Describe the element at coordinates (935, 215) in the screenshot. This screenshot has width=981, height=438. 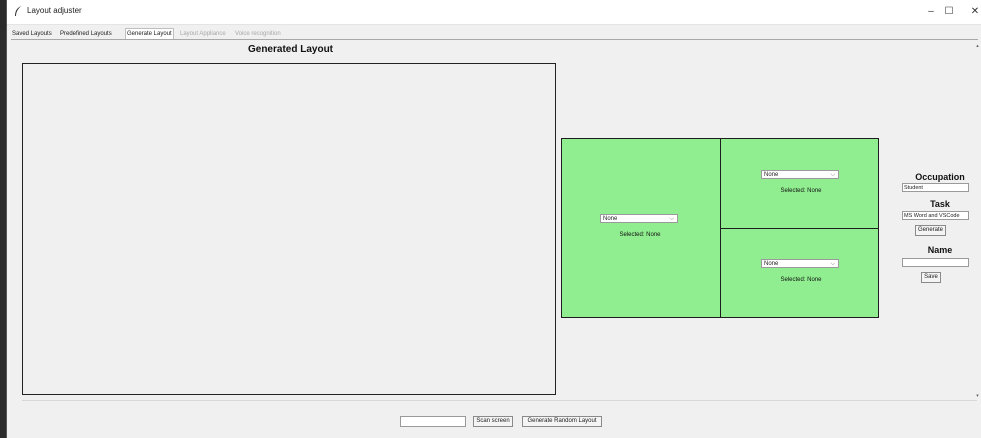
I see `task-field: MS Word and VSCode` at that location.